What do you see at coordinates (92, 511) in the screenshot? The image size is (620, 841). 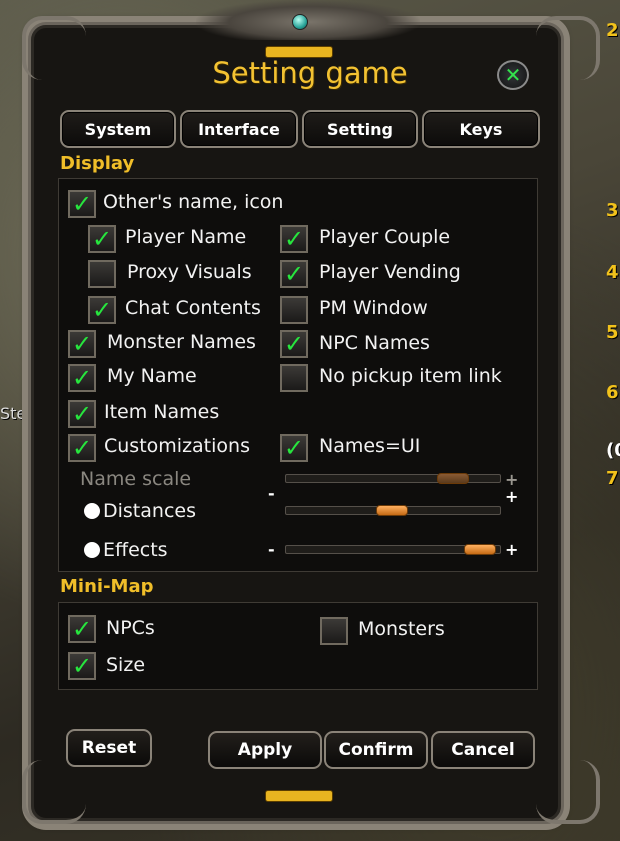 I see `distances-bullet-icon` at bounding box center [92, 511].